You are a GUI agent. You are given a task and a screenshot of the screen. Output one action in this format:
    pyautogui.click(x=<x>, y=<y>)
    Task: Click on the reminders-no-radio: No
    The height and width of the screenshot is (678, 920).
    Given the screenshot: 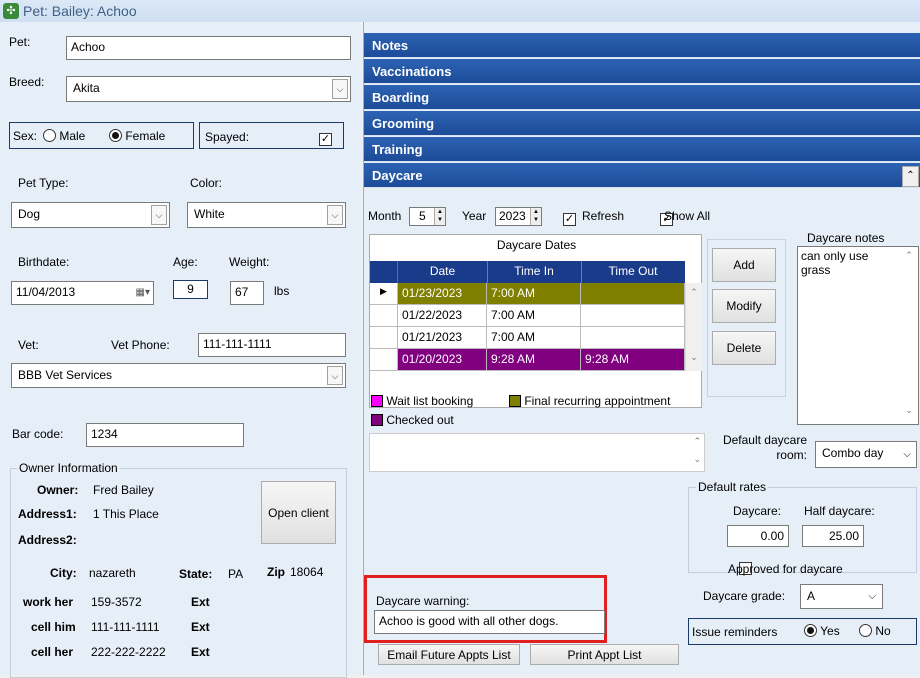 What is the action you would take?
    pyautogui.click(x=875, y=631)
    